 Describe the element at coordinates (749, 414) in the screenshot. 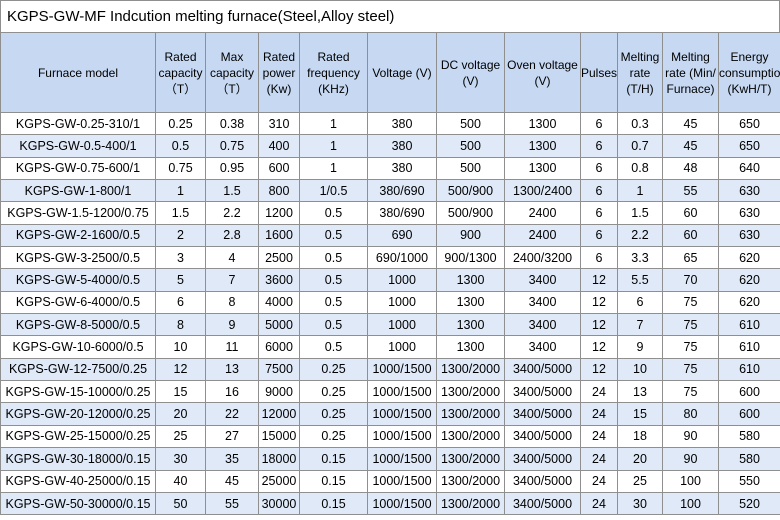

I see `cell-energy-consumption: 600` at that location.